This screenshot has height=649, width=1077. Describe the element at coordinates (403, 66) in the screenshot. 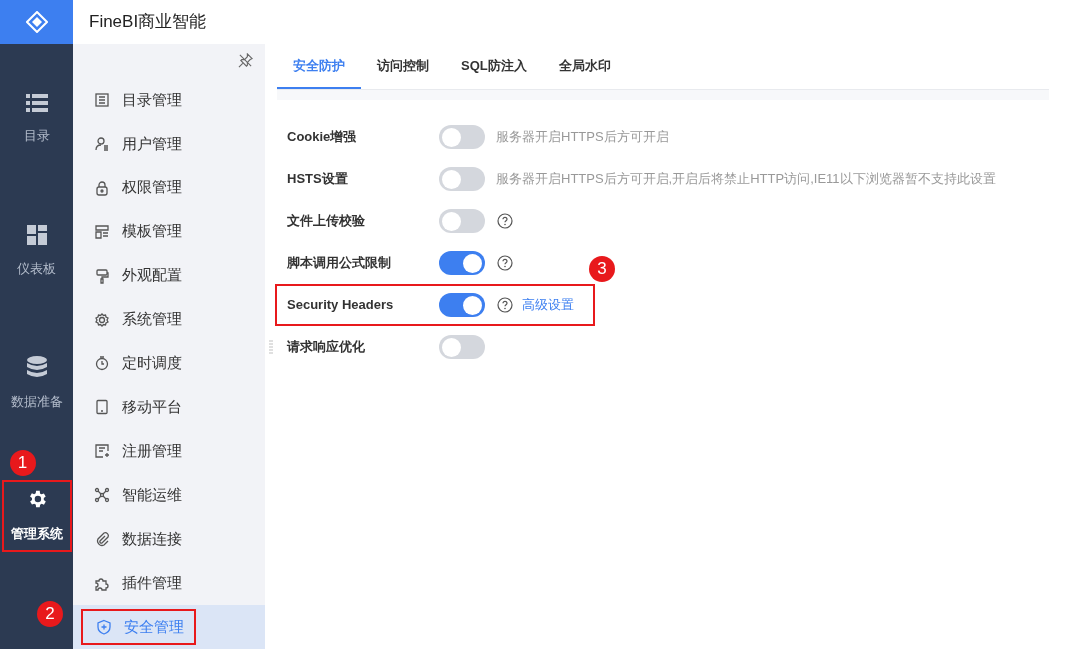

I see `tab: 访问控制` at that location.